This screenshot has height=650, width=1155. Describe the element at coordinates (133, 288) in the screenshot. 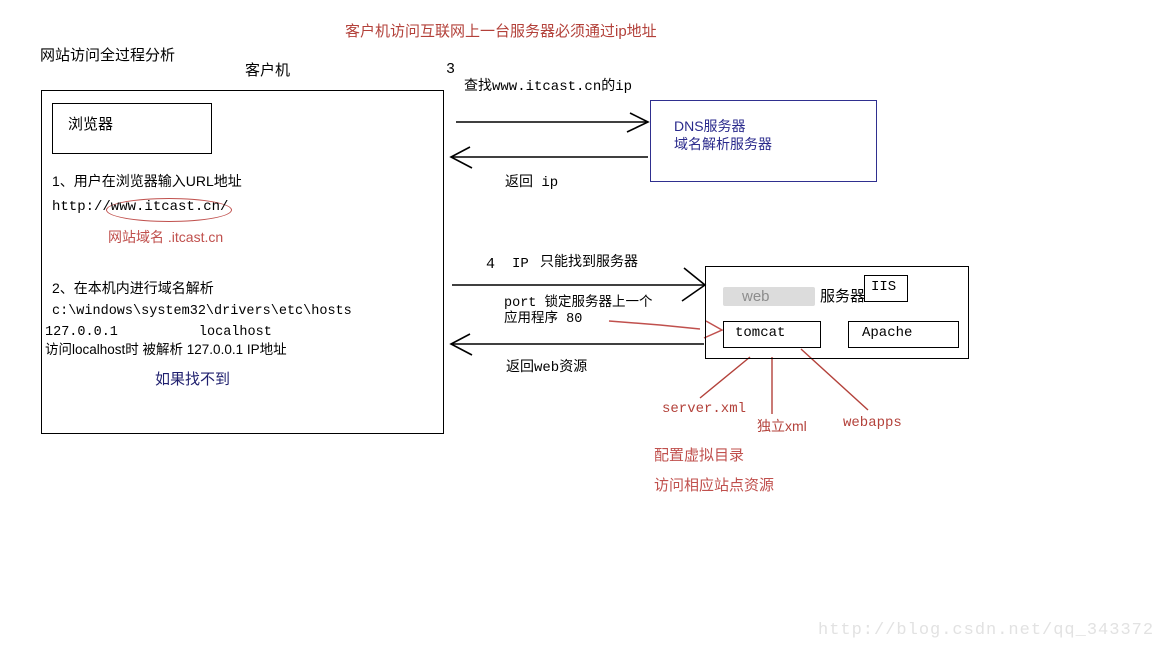

I see `step-2-text: 2、在本机内进行域名解析` at that location.